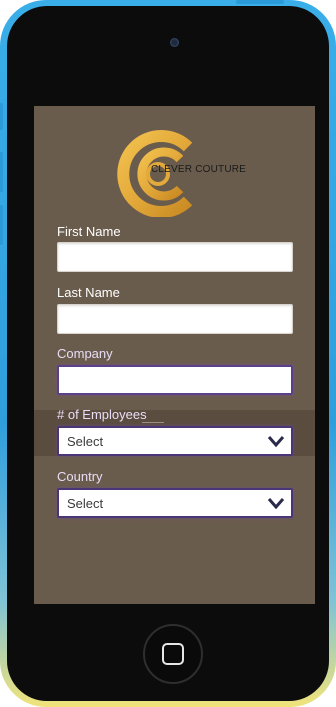  Describe the element at coordinates (1, 172) in the screenshot. I see `volume-up-button` at that location.